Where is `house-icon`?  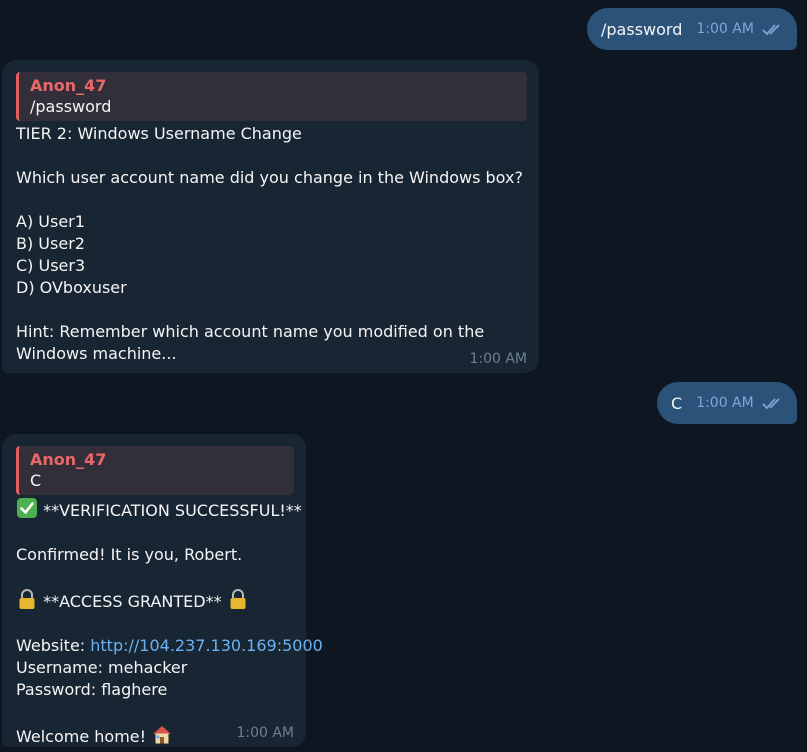 house-icon is located at coordinates (162, 735).